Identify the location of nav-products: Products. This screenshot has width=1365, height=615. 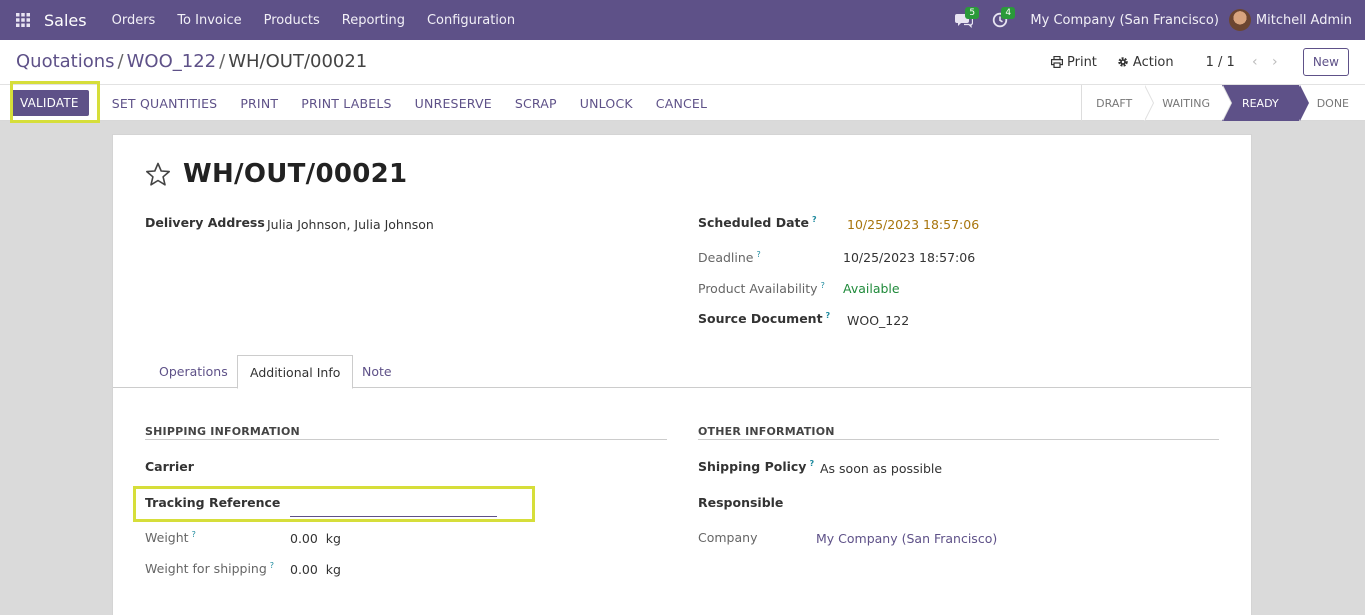
(292, 20).